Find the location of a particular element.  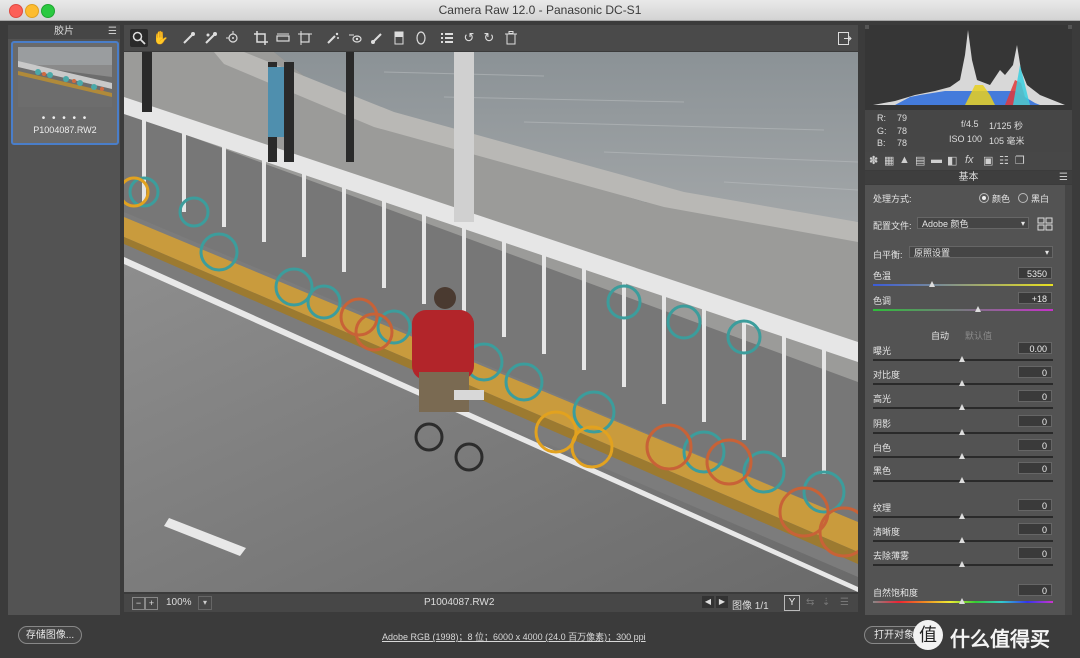

split-toning-tab-icon: ▬ is located at coordinates (936, 160).